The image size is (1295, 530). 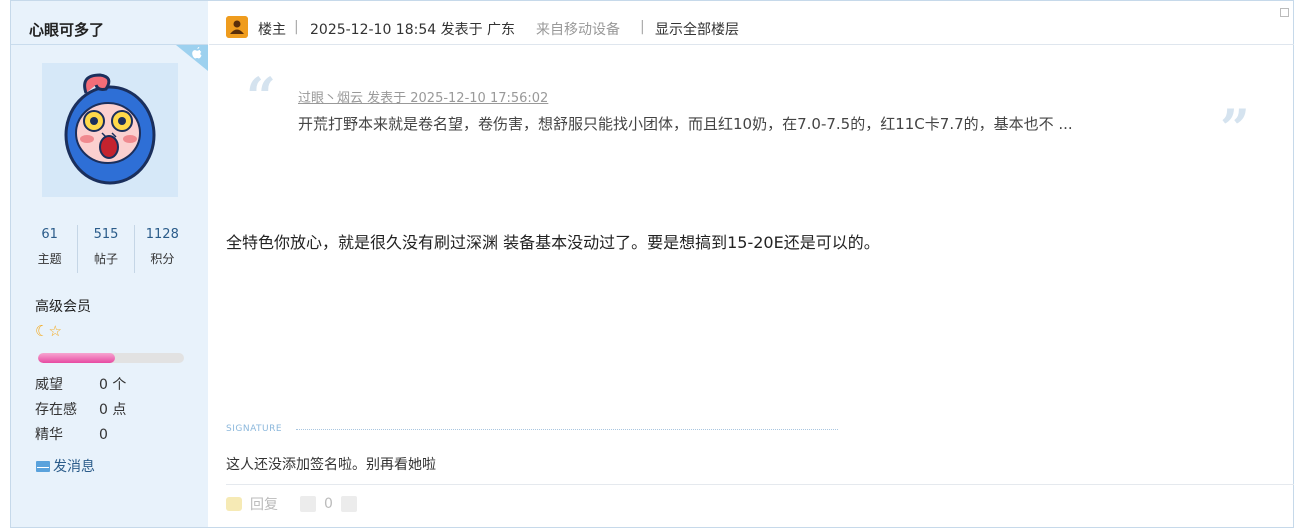 I want to click on meta-digest-label: 精华, so click(x=49, y=435).